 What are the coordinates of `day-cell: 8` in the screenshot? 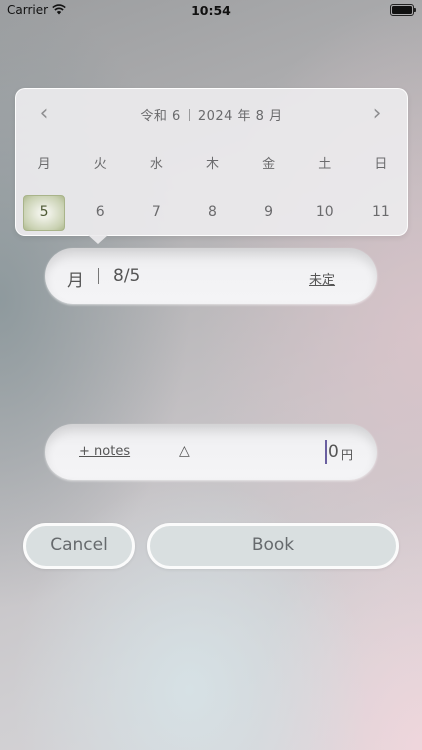 It's located at (212, 212).